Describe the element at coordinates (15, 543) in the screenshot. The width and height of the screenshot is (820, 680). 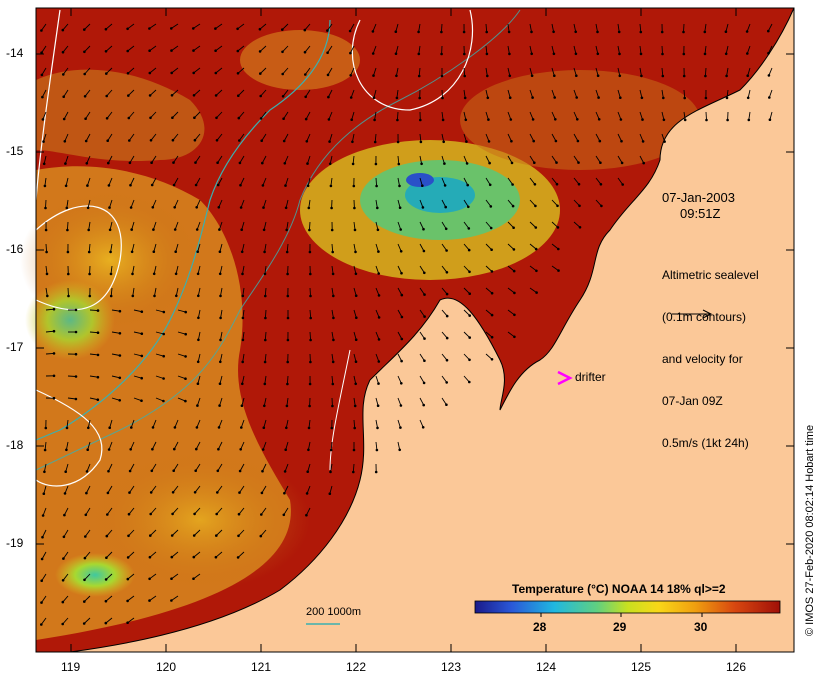
I see `y-tick-label: -19` at that location.